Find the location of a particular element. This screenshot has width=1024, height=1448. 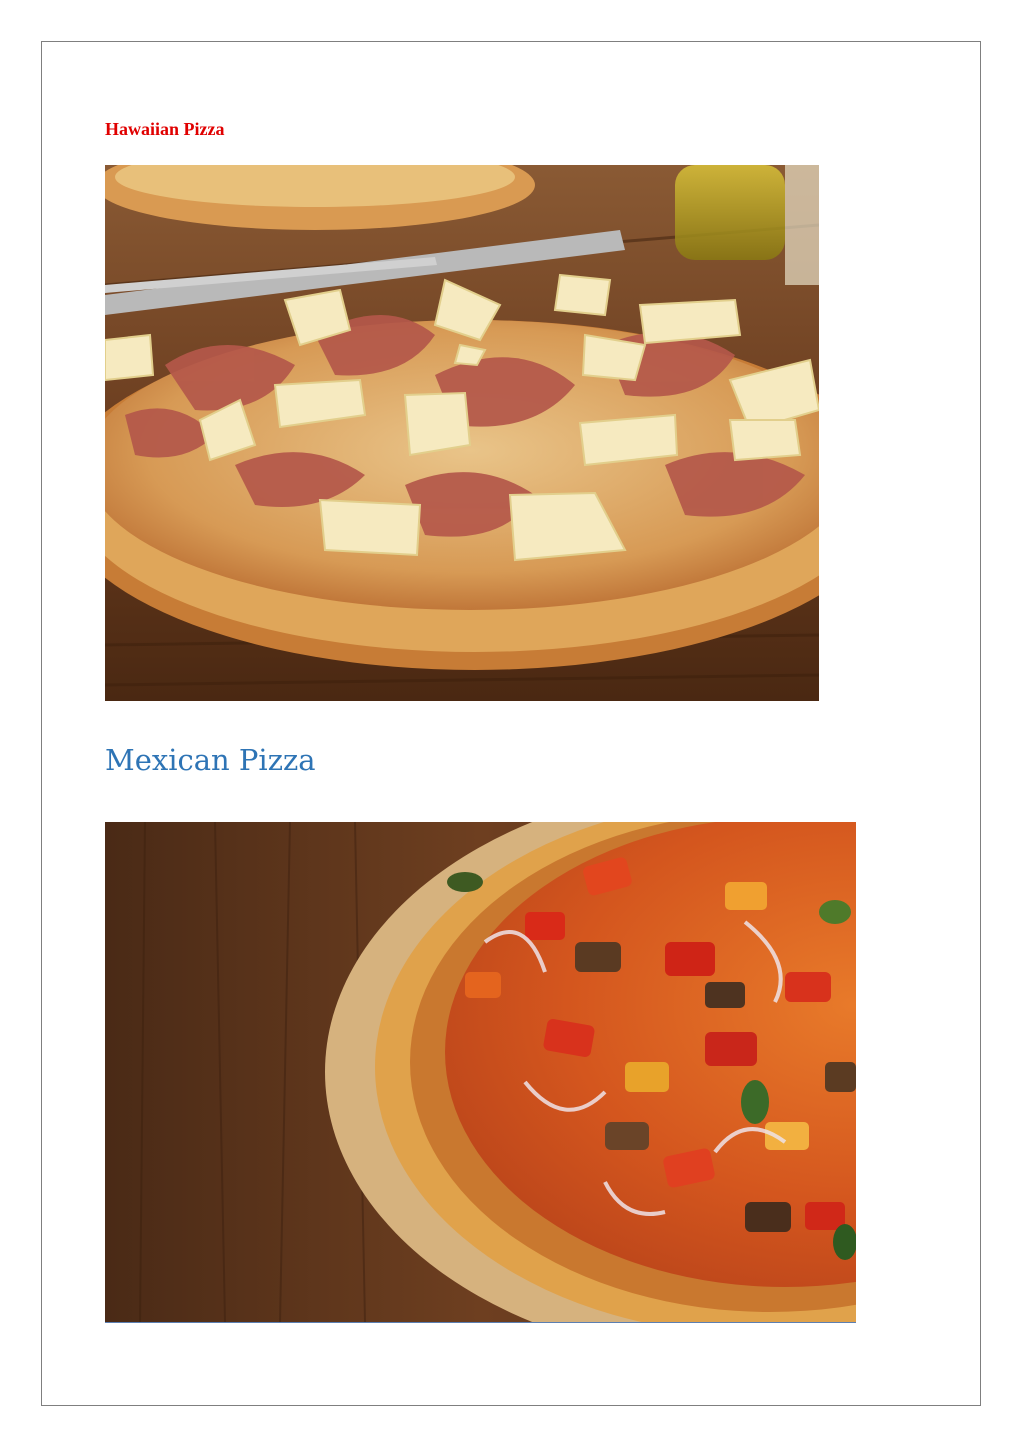

section-heading-hawaiian: Hawaiian Pizza is located at coordinates (165, 129).